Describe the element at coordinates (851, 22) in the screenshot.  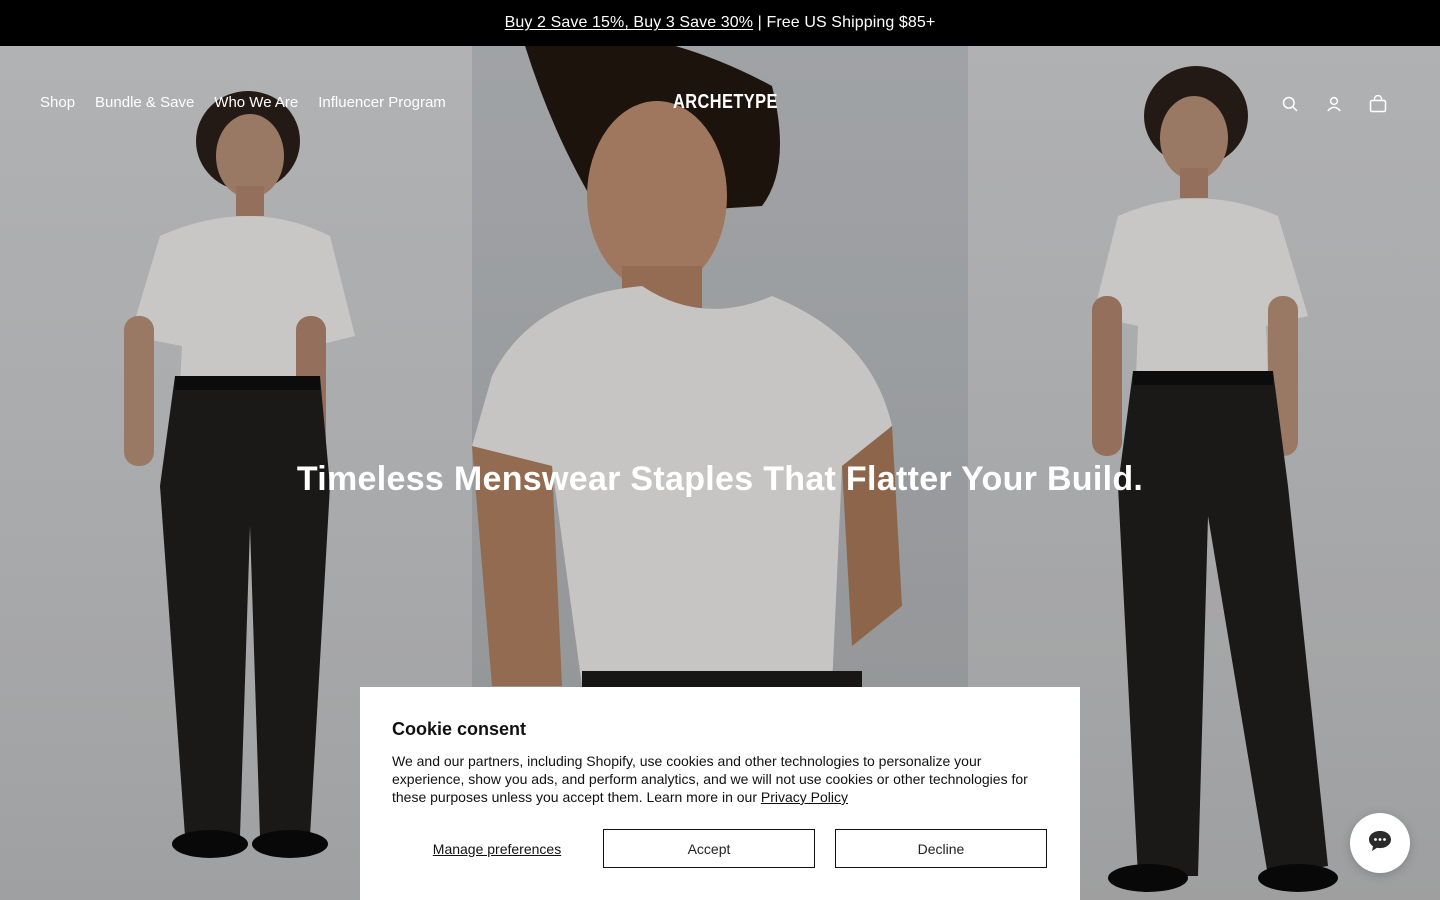
I see `shipping-text: Free US Shipping $85+` at that location.